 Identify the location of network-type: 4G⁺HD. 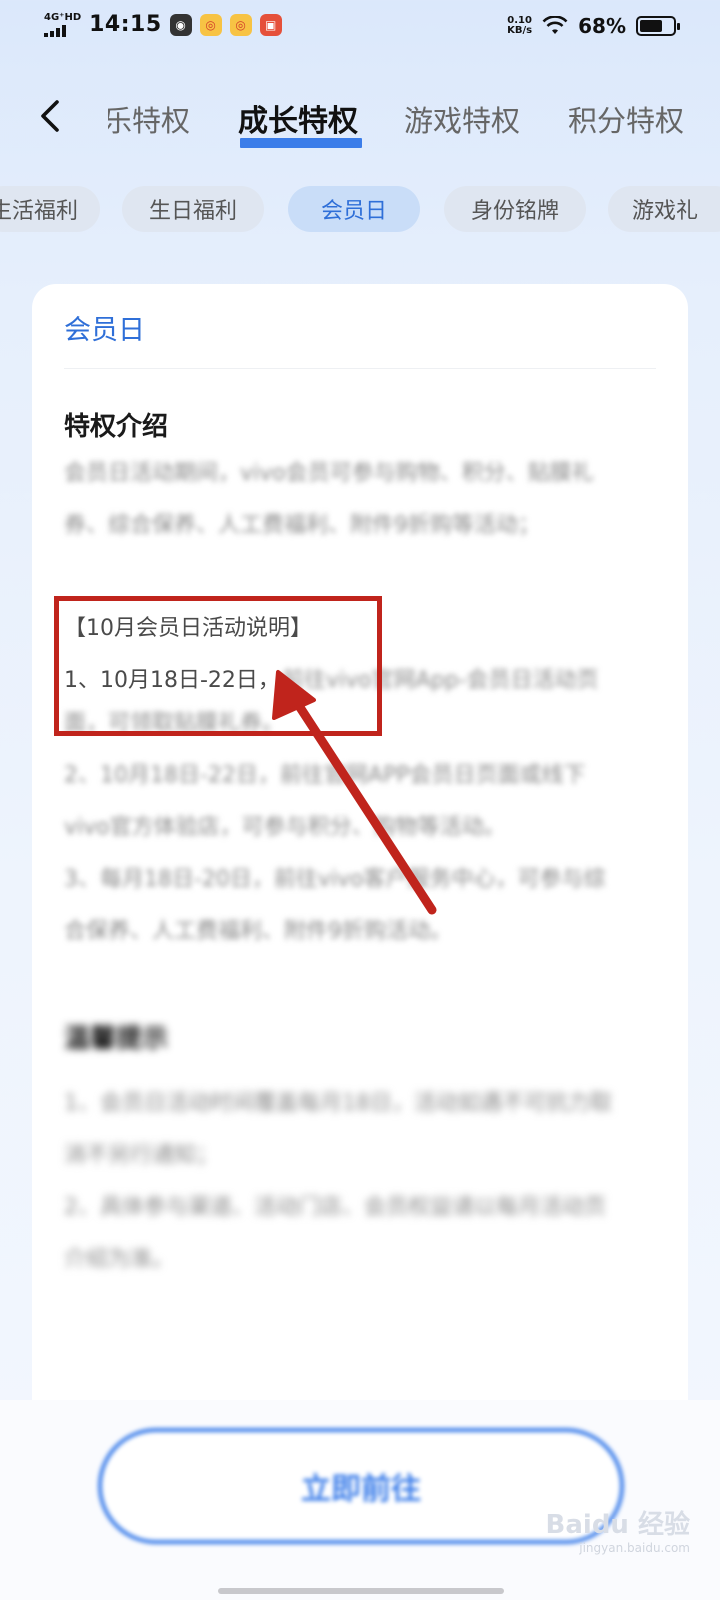
(63, 17).